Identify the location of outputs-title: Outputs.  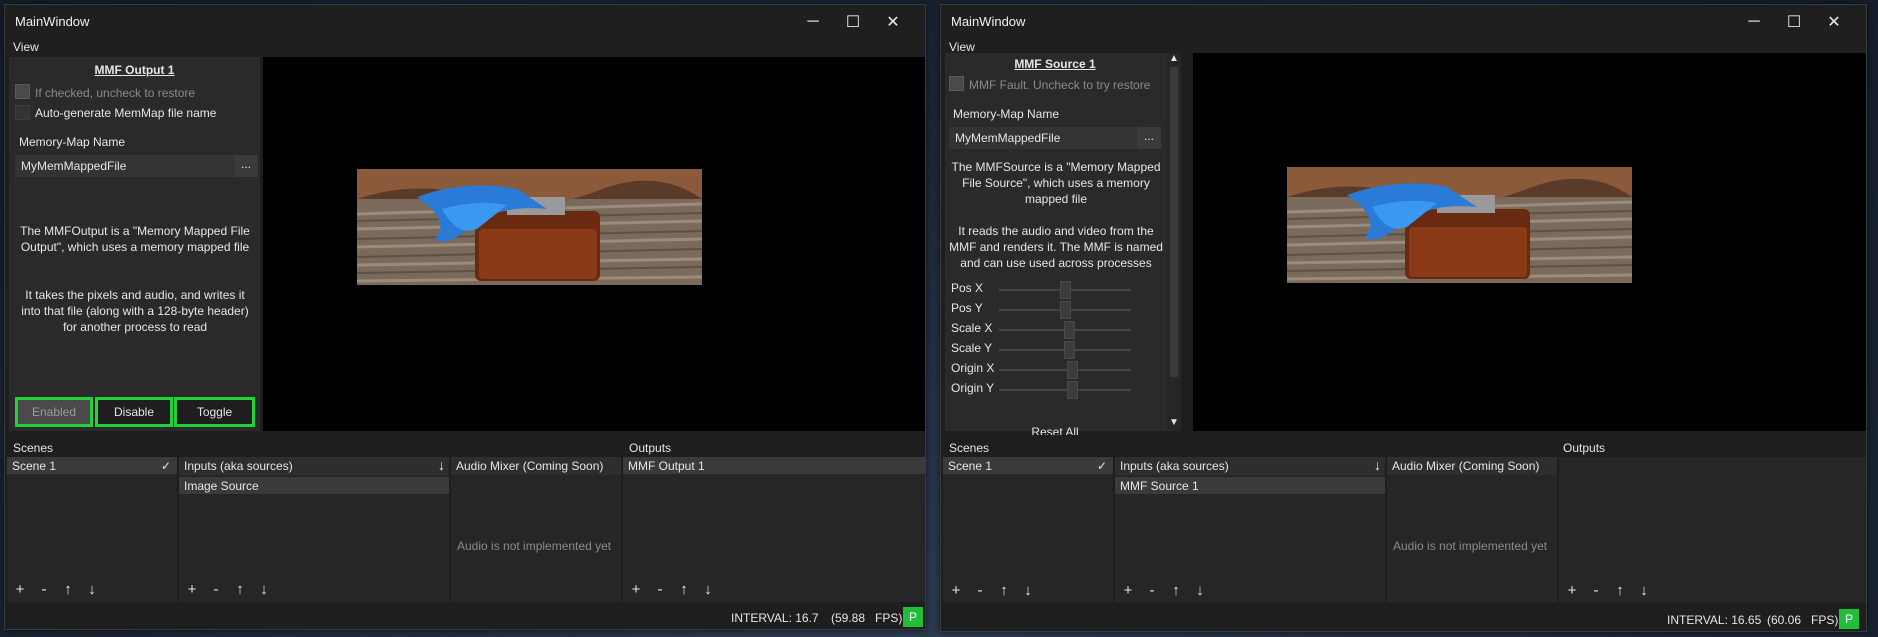
(1584, 448).